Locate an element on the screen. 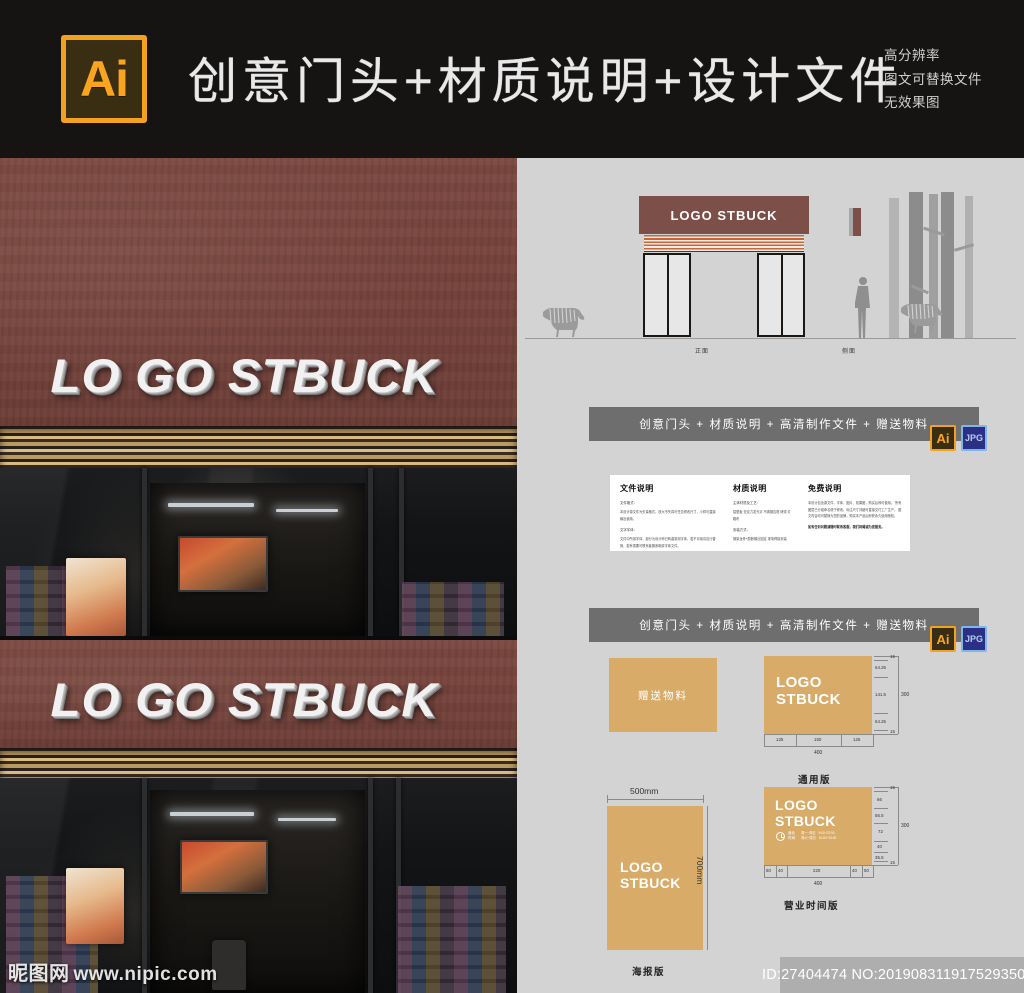  part-label-poster: 海报版 is located at coordinates (649, 972).